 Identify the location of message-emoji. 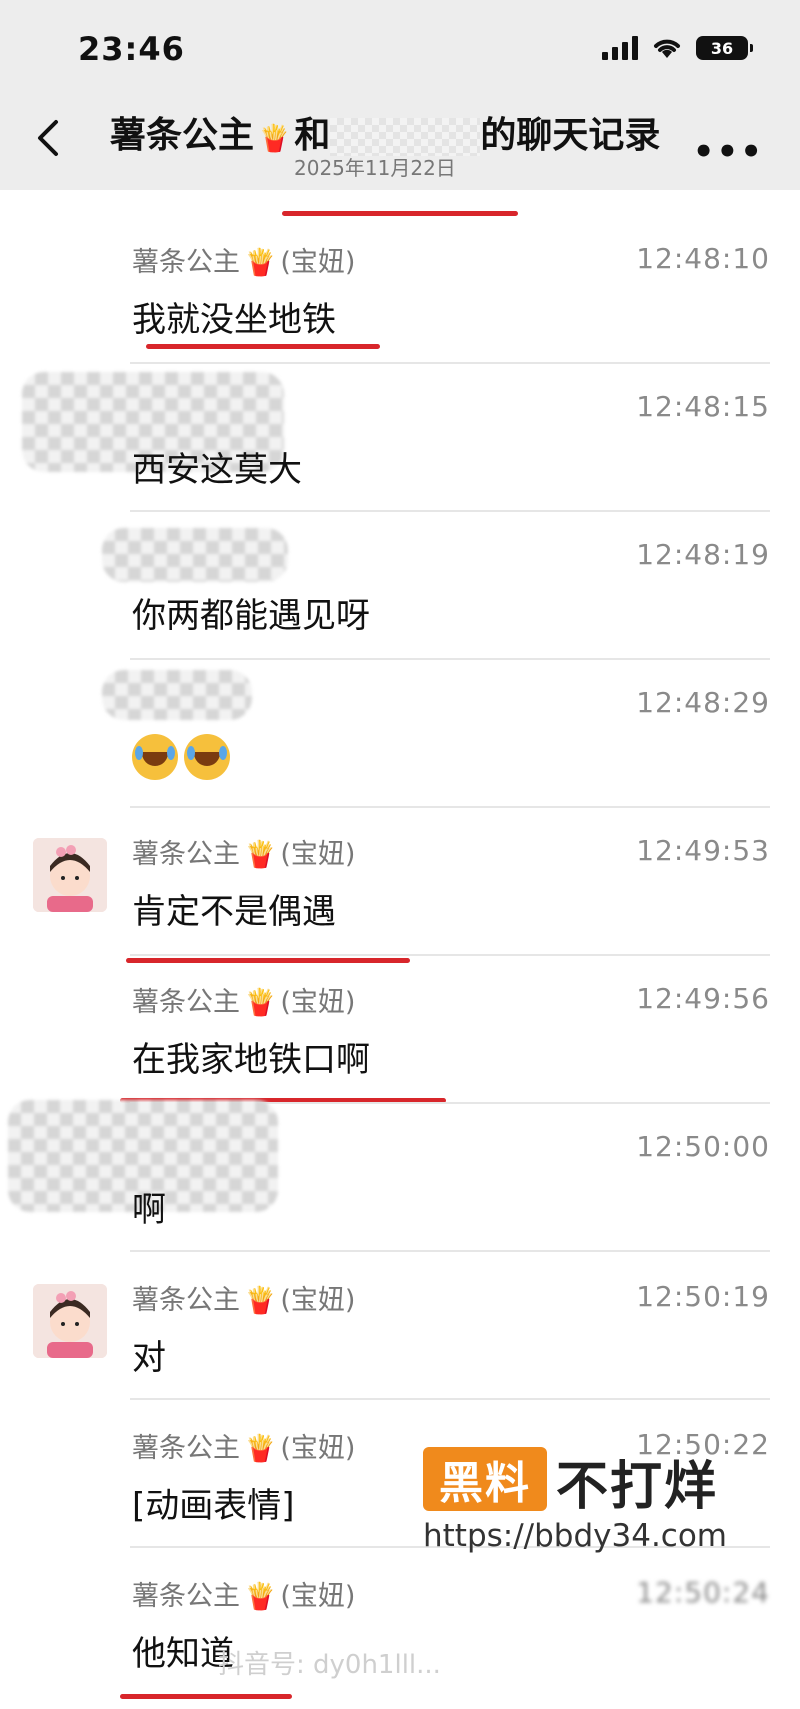
(184, 757).